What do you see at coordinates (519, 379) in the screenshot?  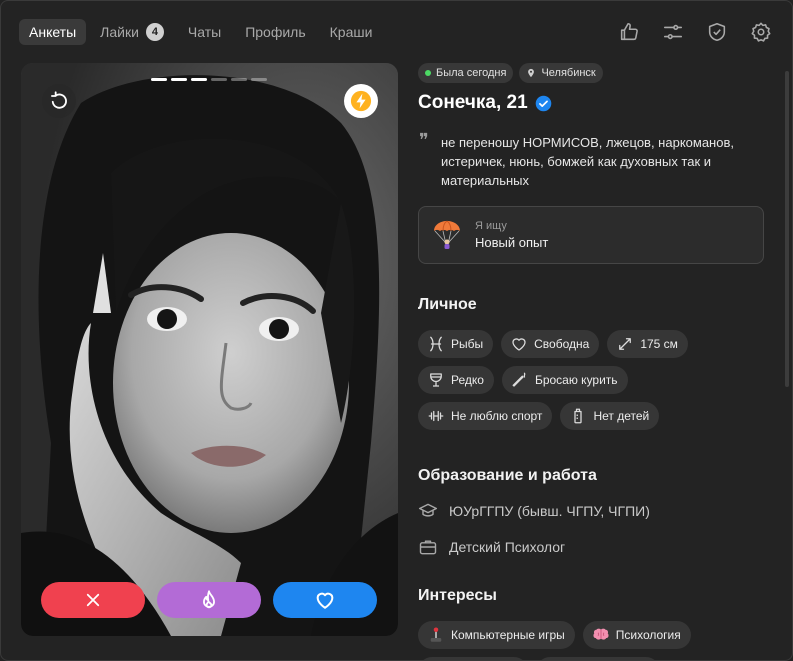 I see `cigarette-icon` at bounding box center [519, 379].